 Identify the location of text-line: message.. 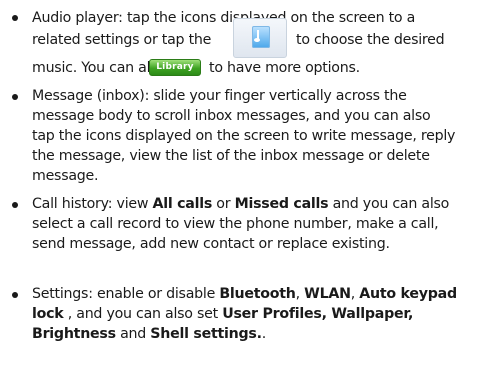
(65, 176).